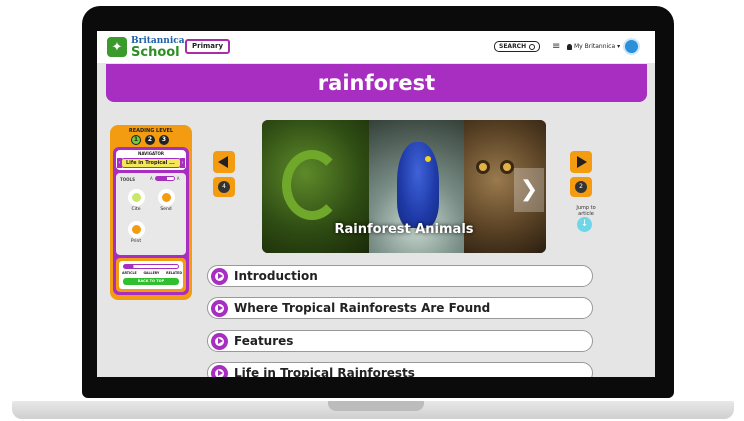  I want to click on navigator: NAVIGATOR ‹ Life in Tropical ... ›, so click(151, 160).